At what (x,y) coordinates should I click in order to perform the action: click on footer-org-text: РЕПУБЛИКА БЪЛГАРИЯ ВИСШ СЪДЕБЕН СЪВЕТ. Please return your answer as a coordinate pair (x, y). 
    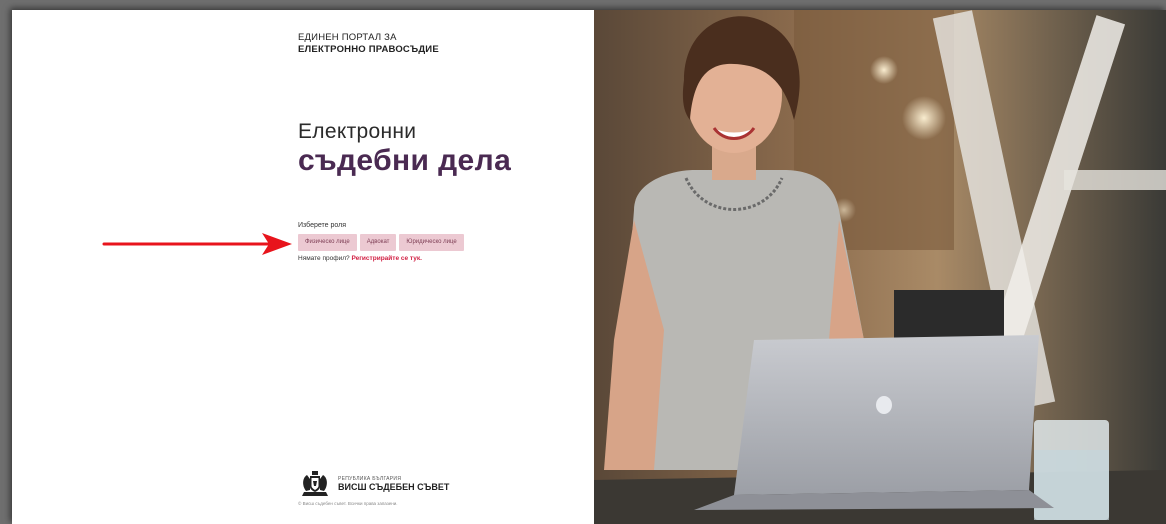
    Looking at the image, I should click on (393, 484).